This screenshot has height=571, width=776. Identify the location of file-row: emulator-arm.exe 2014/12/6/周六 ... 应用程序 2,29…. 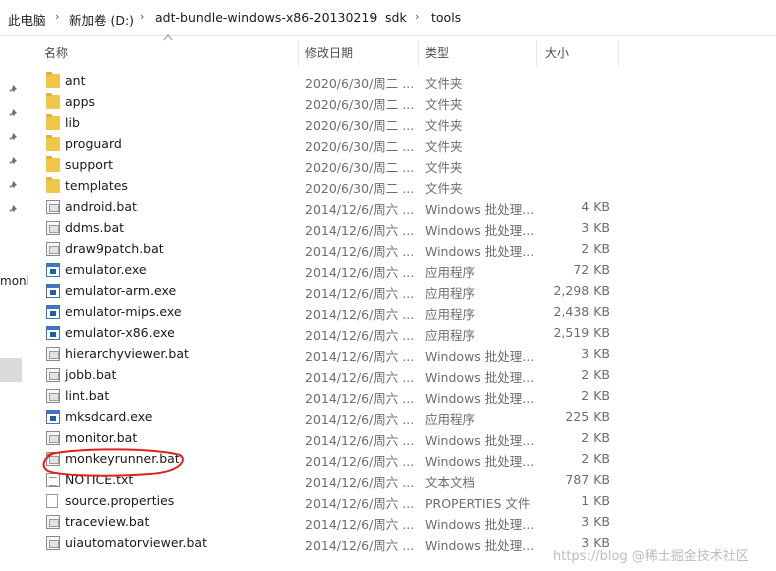
(328, 291).